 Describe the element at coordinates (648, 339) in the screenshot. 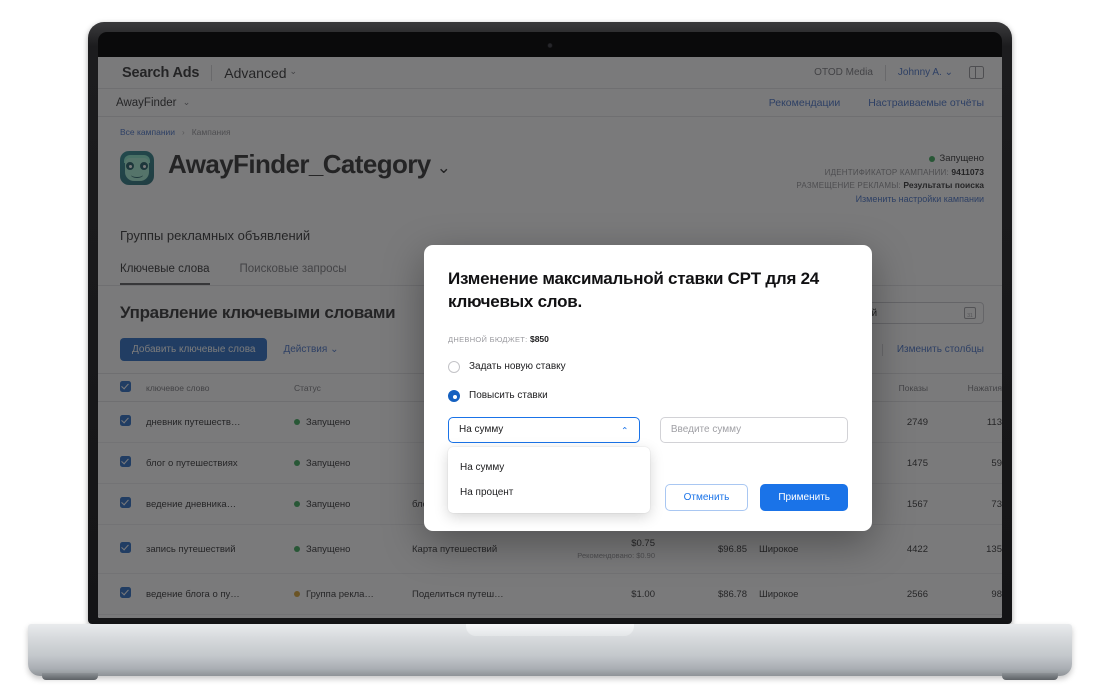

I see `daily-budget-row: ДНЕВНОЙ БЮДЖЕТ: $850` at that location.